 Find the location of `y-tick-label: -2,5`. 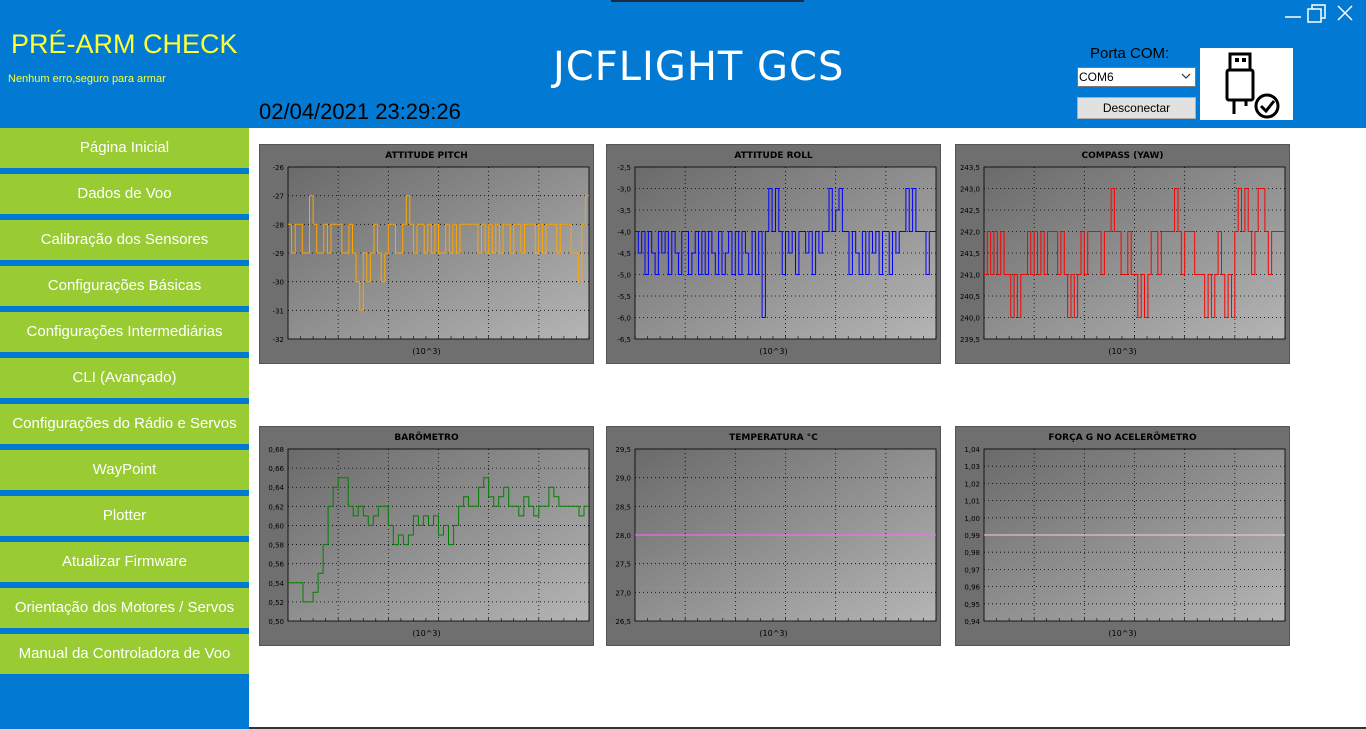

y-tick-label: -2,5 is located at coordinates (624, 168).